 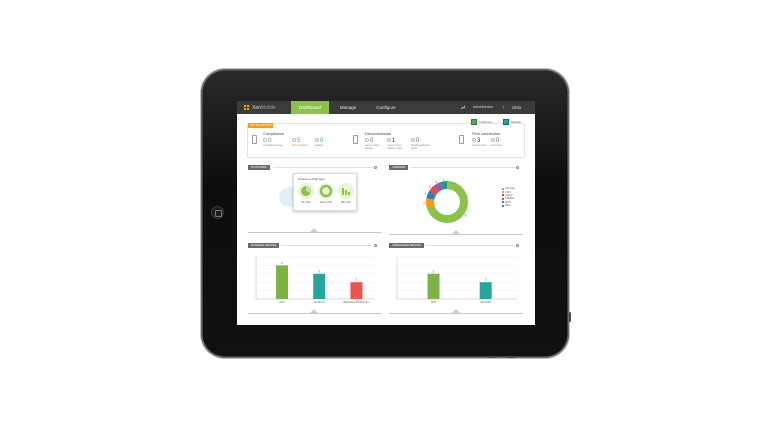 I want to click on unmanaged-devices-chart: 3 iOS 2 Android, so click(x=456, y=280).